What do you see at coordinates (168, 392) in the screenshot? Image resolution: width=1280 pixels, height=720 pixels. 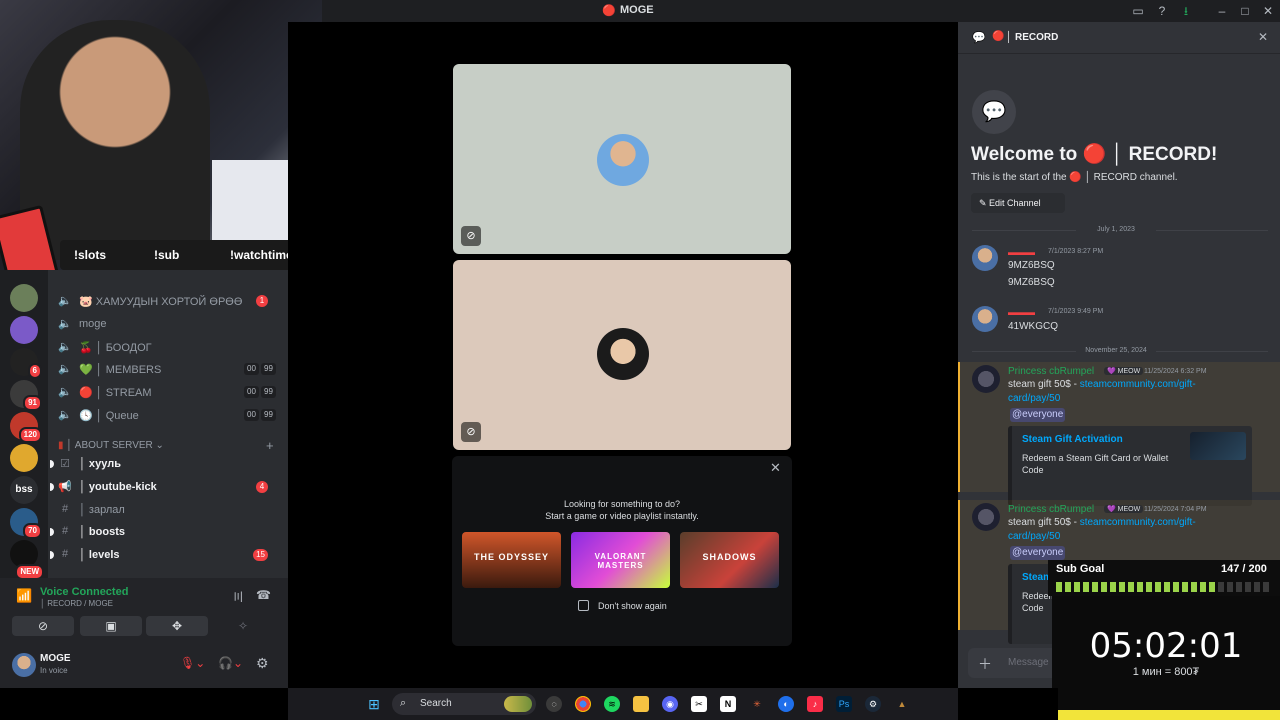 I see `voice-channel: 🔈 🔴 │ STREAM 00 99` at bounding box center [168, 392].